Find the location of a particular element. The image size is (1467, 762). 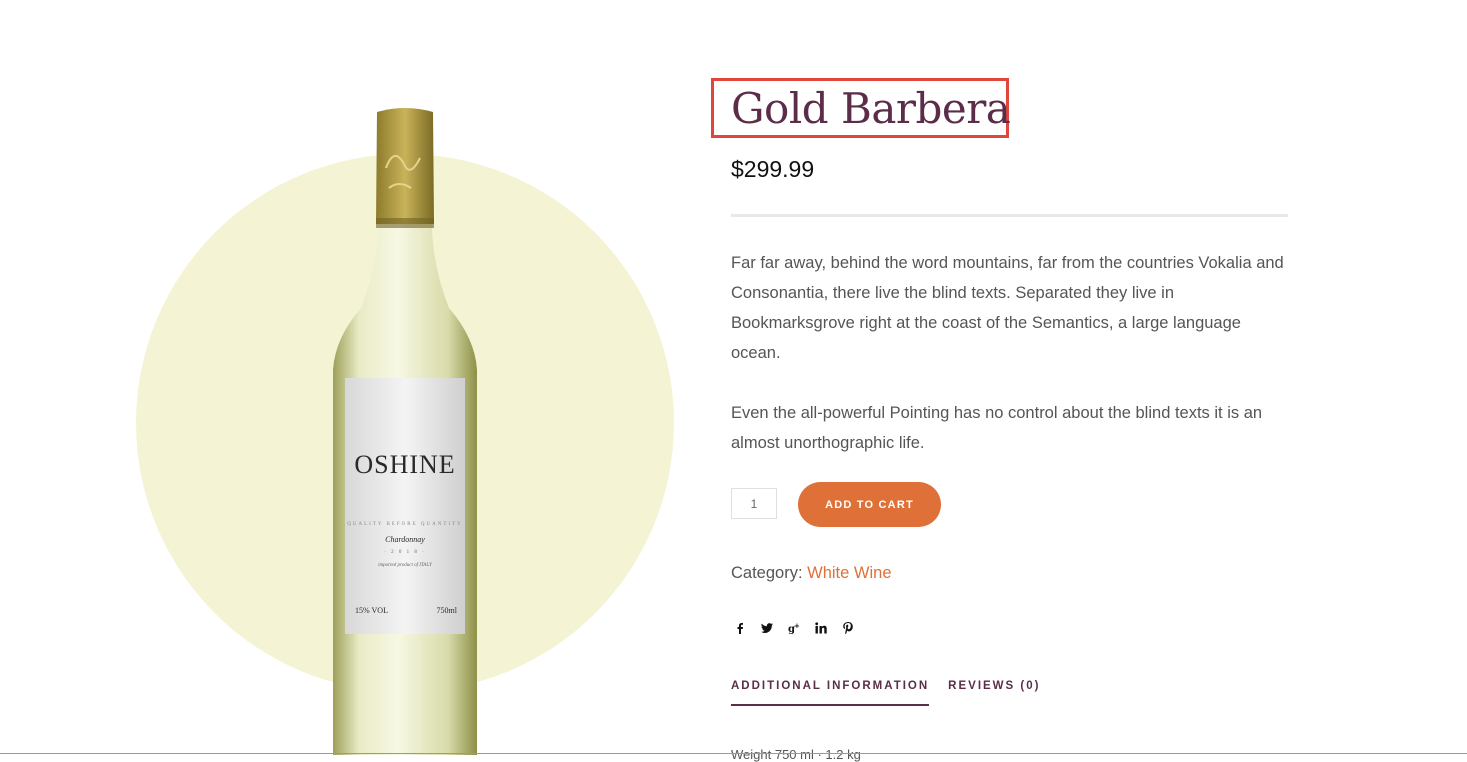

bottle-origin: imported product of ITALY is located at coordinates (405, 565).